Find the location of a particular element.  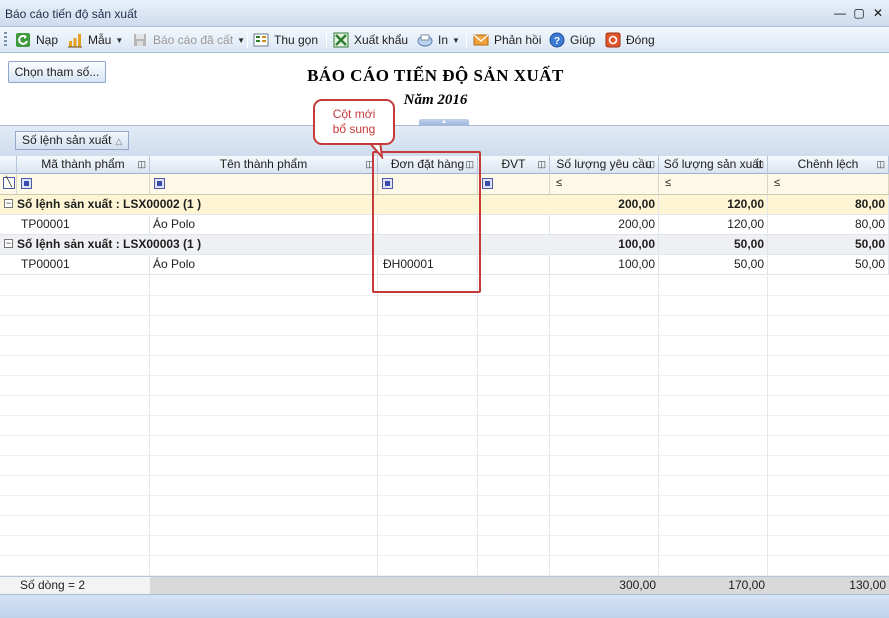

reload-label: Nạp is located at coordinates (47, 40).